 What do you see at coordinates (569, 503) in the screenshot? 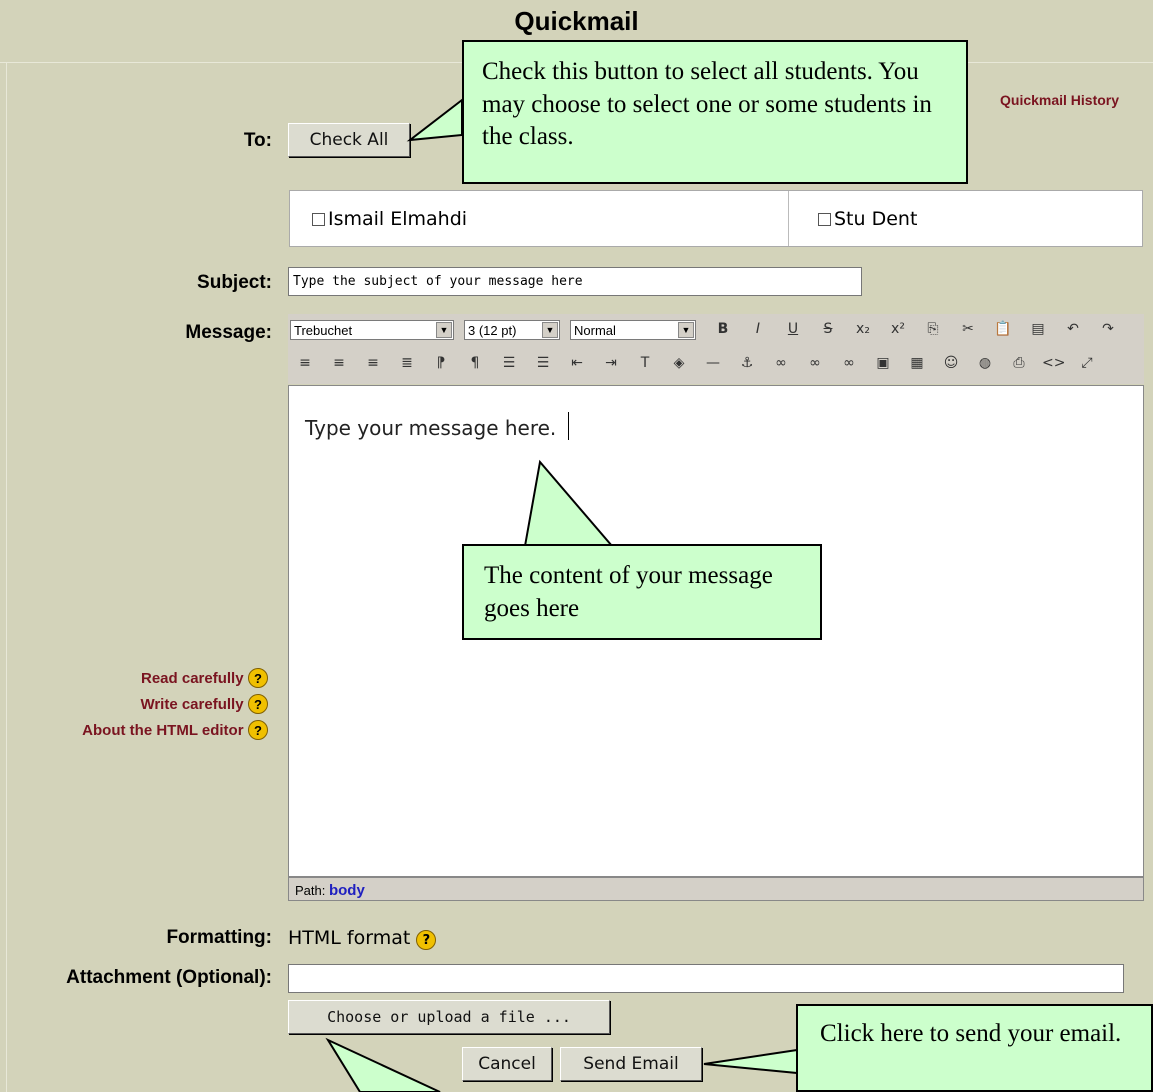
I see `callout-pointer-content` at bounding box center [569, 503].